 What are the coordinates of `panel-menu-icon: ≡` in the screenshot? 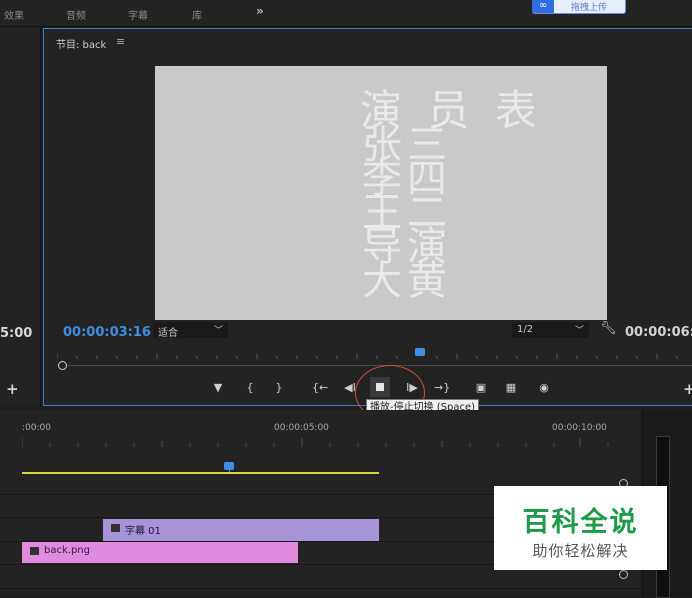 It's located at (120, 41).